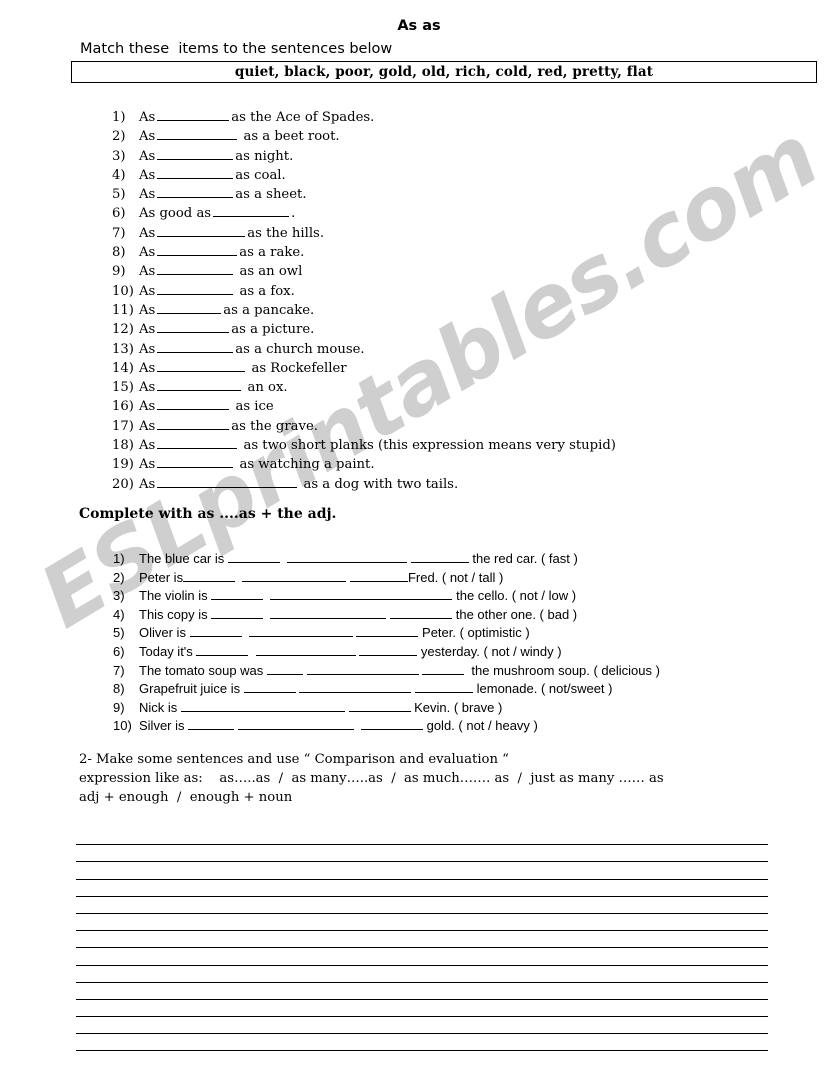 The image size is (838, 1086). Describe the element at coordinates (271, 195) in the screenshot. I see `item-tail-text: as a sheet.` at that location.